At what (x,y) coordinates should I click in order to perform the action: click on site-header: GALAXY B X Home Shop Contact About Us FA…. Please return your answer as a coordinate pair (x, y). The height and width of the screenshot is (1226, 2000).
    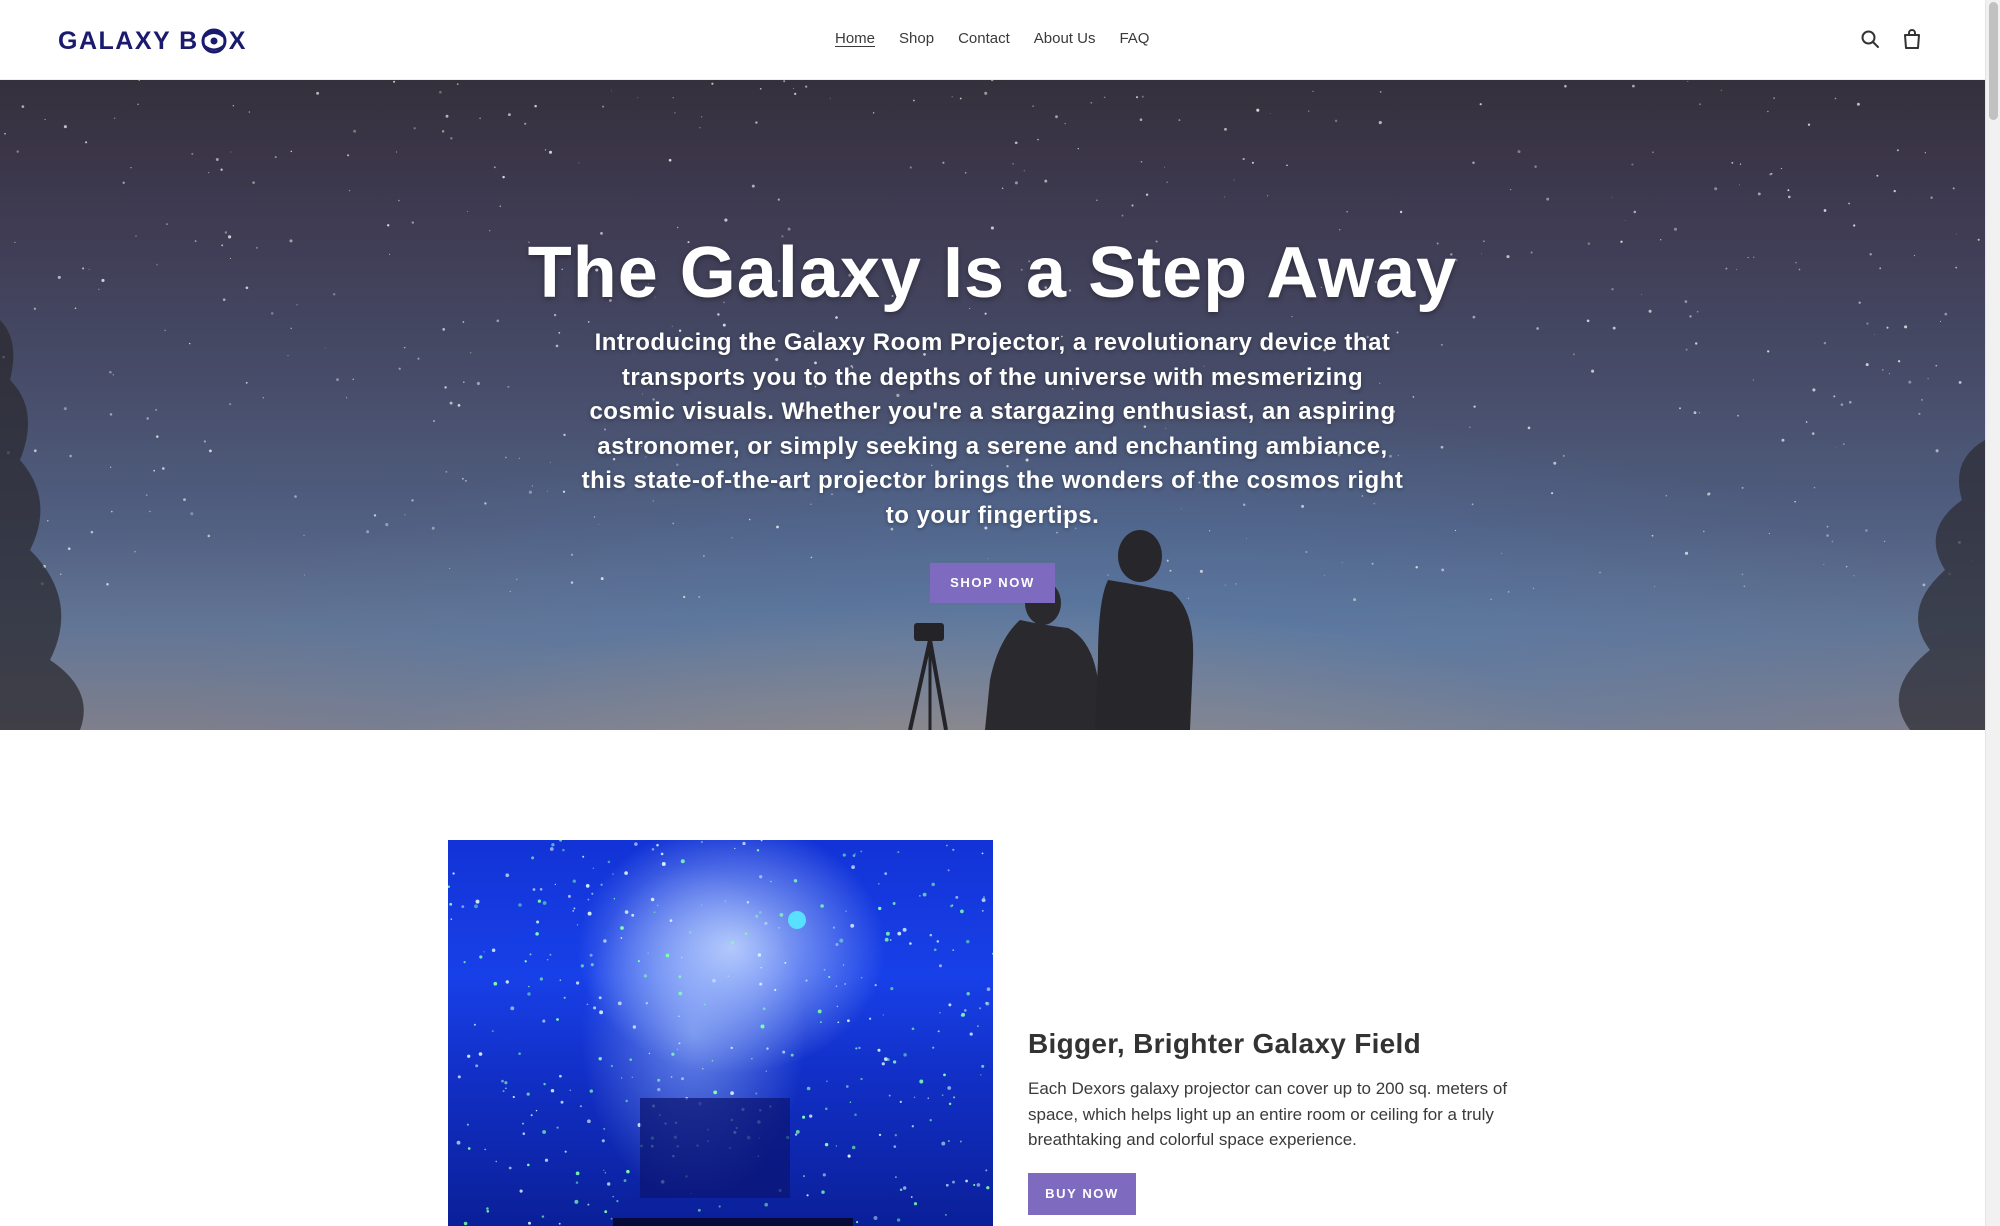
    Looking at the image, I should click on (992, 40).